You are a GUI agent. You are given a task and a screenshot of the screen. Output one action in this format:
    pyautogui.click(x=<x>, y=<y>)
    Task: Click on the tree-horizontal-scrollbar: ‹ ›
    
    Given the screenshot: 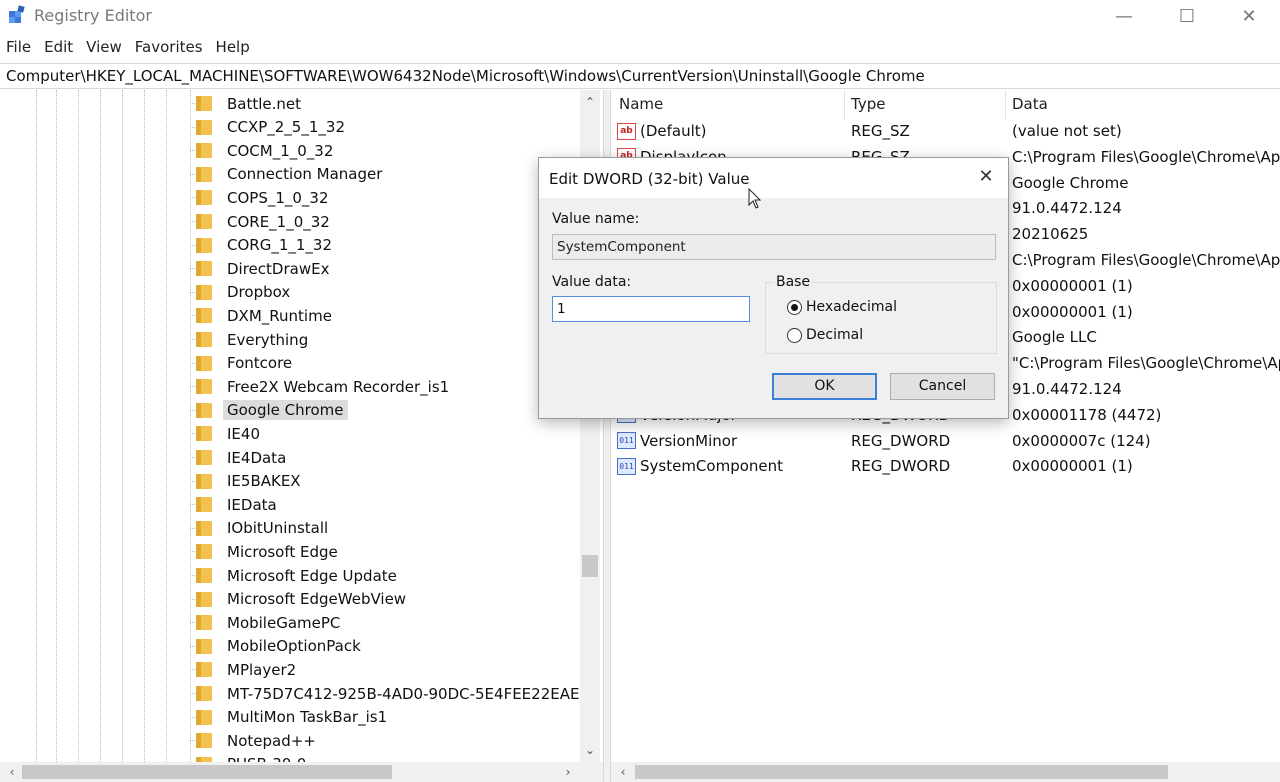 What is the action you would take?
    pyautogui.click(x=301, y=772)
    